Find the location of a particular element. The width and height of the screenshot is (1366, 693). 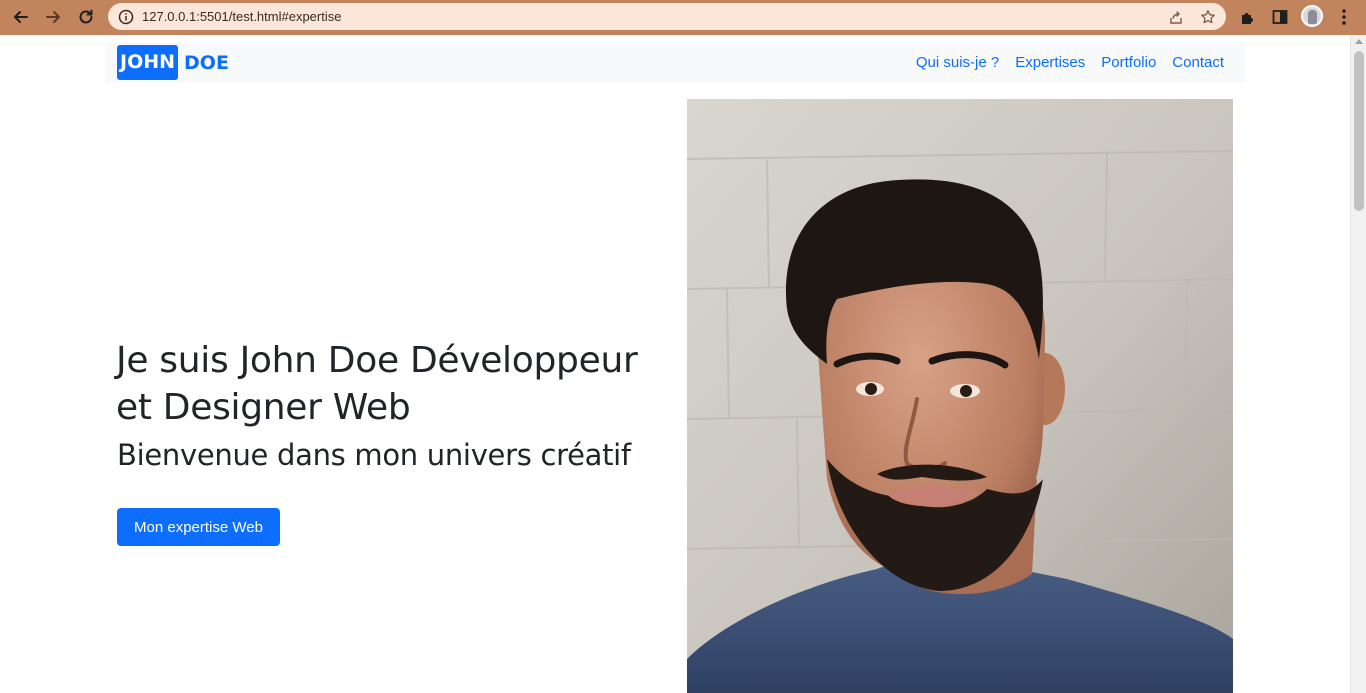

expertise-button: Mon expertise Web is located at coordinates (198, 527).